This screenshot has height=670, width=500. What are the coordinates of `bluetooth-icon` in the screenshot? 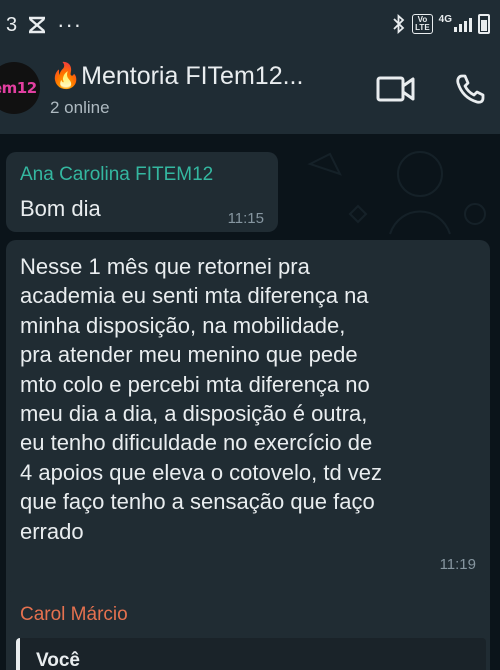 It's located at (399, 24).